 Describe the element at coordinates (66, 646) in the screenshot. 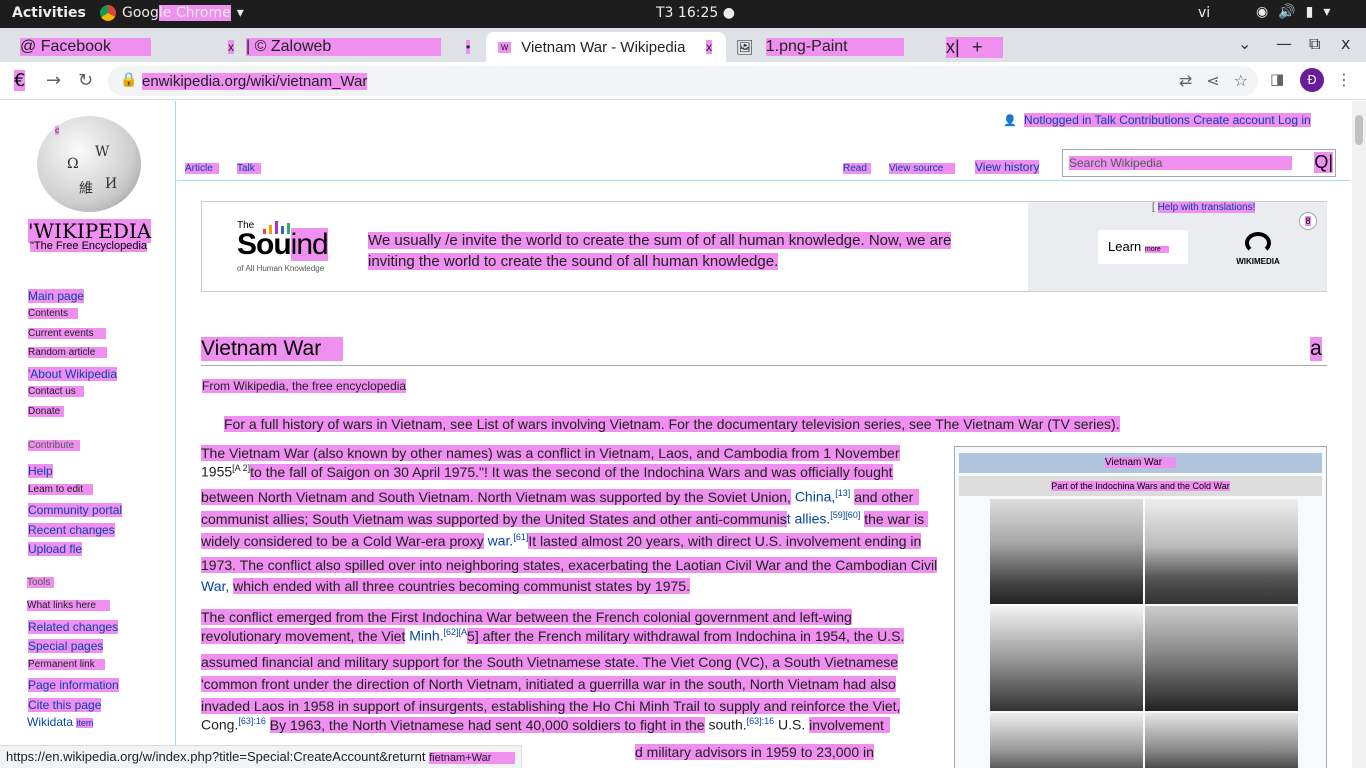

I see `sidebar-item-special-pages: Special pages` at that location.